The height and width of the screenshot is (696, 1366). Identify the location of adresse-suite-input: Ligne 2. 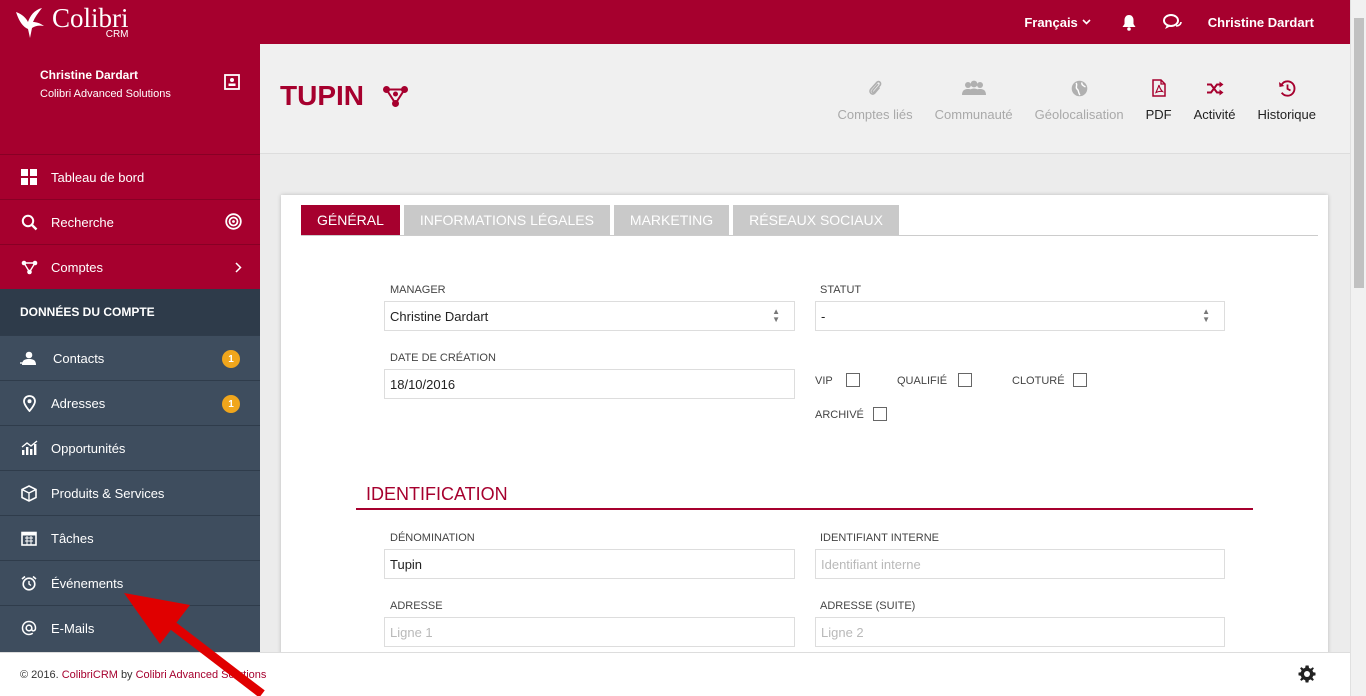
(1020, 632).